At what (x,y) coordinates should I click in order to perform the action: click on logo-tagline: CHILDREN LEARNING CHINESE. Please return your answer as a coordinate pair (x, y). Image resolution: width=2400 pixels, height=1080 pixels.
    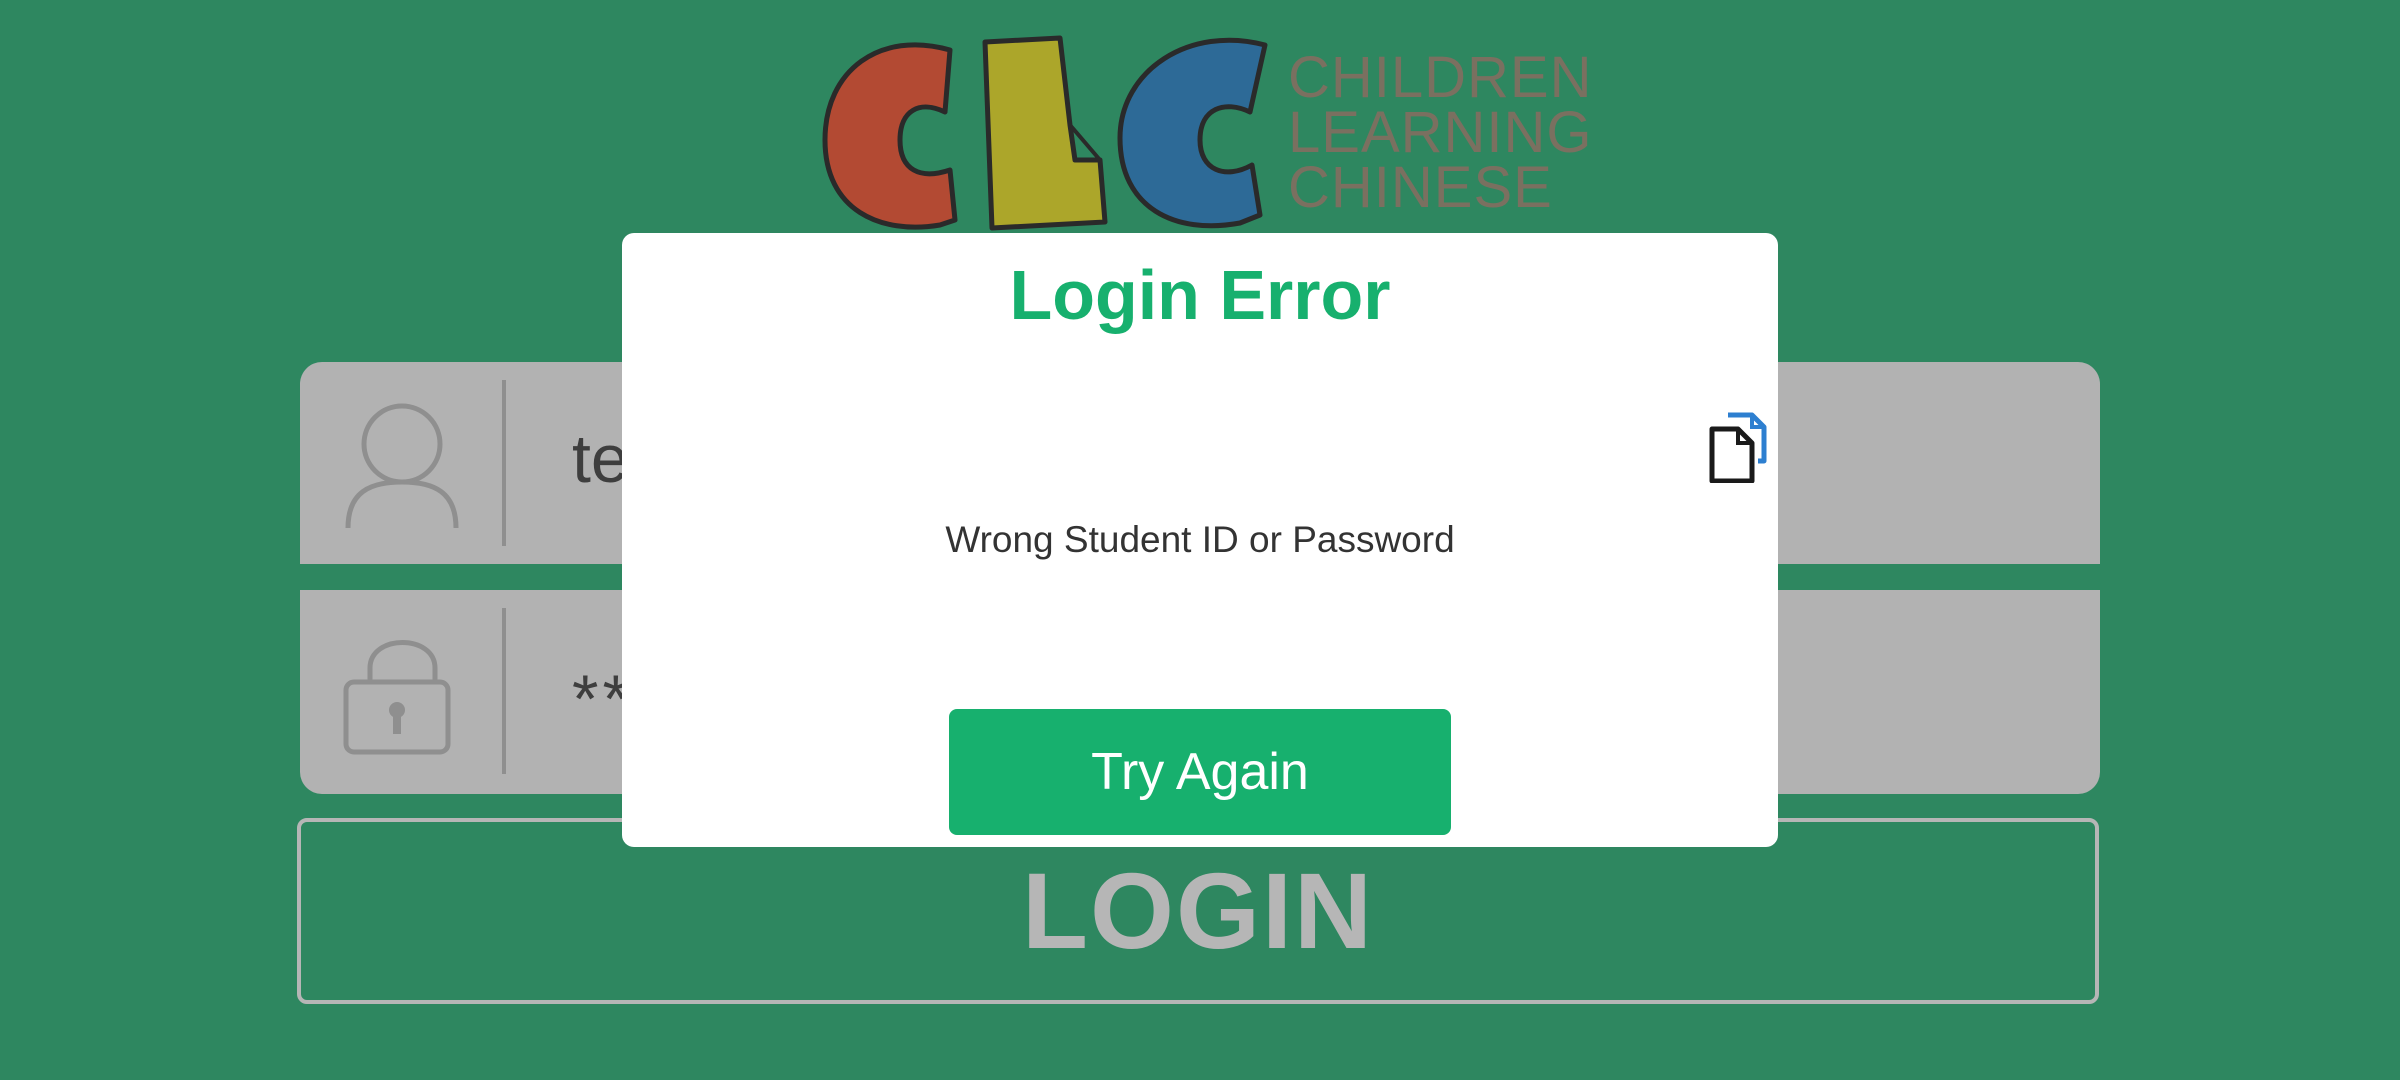
    Looking at the image, I should click on (1440, 132).